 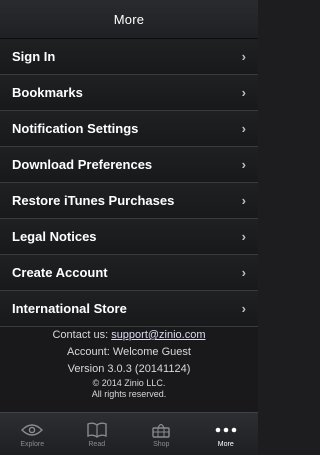 I want to click on book-icon, so click(x=97, y=430).